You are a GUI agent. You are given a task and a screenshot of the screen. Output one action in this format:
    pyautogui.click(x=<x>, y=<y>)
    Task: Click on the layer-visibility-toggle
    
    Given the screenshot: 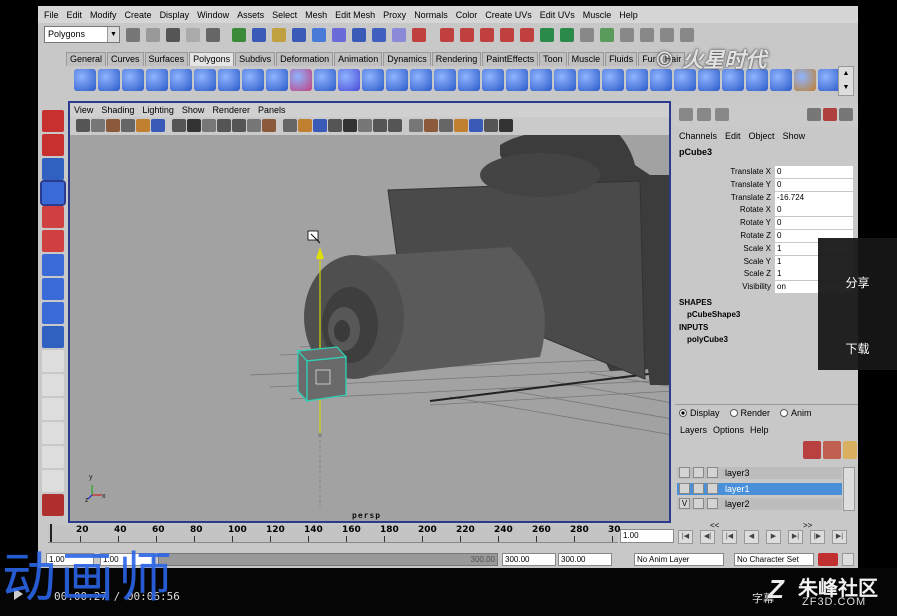 What is the action you would take?
    pyautogui.click(x=684, y=472)
    